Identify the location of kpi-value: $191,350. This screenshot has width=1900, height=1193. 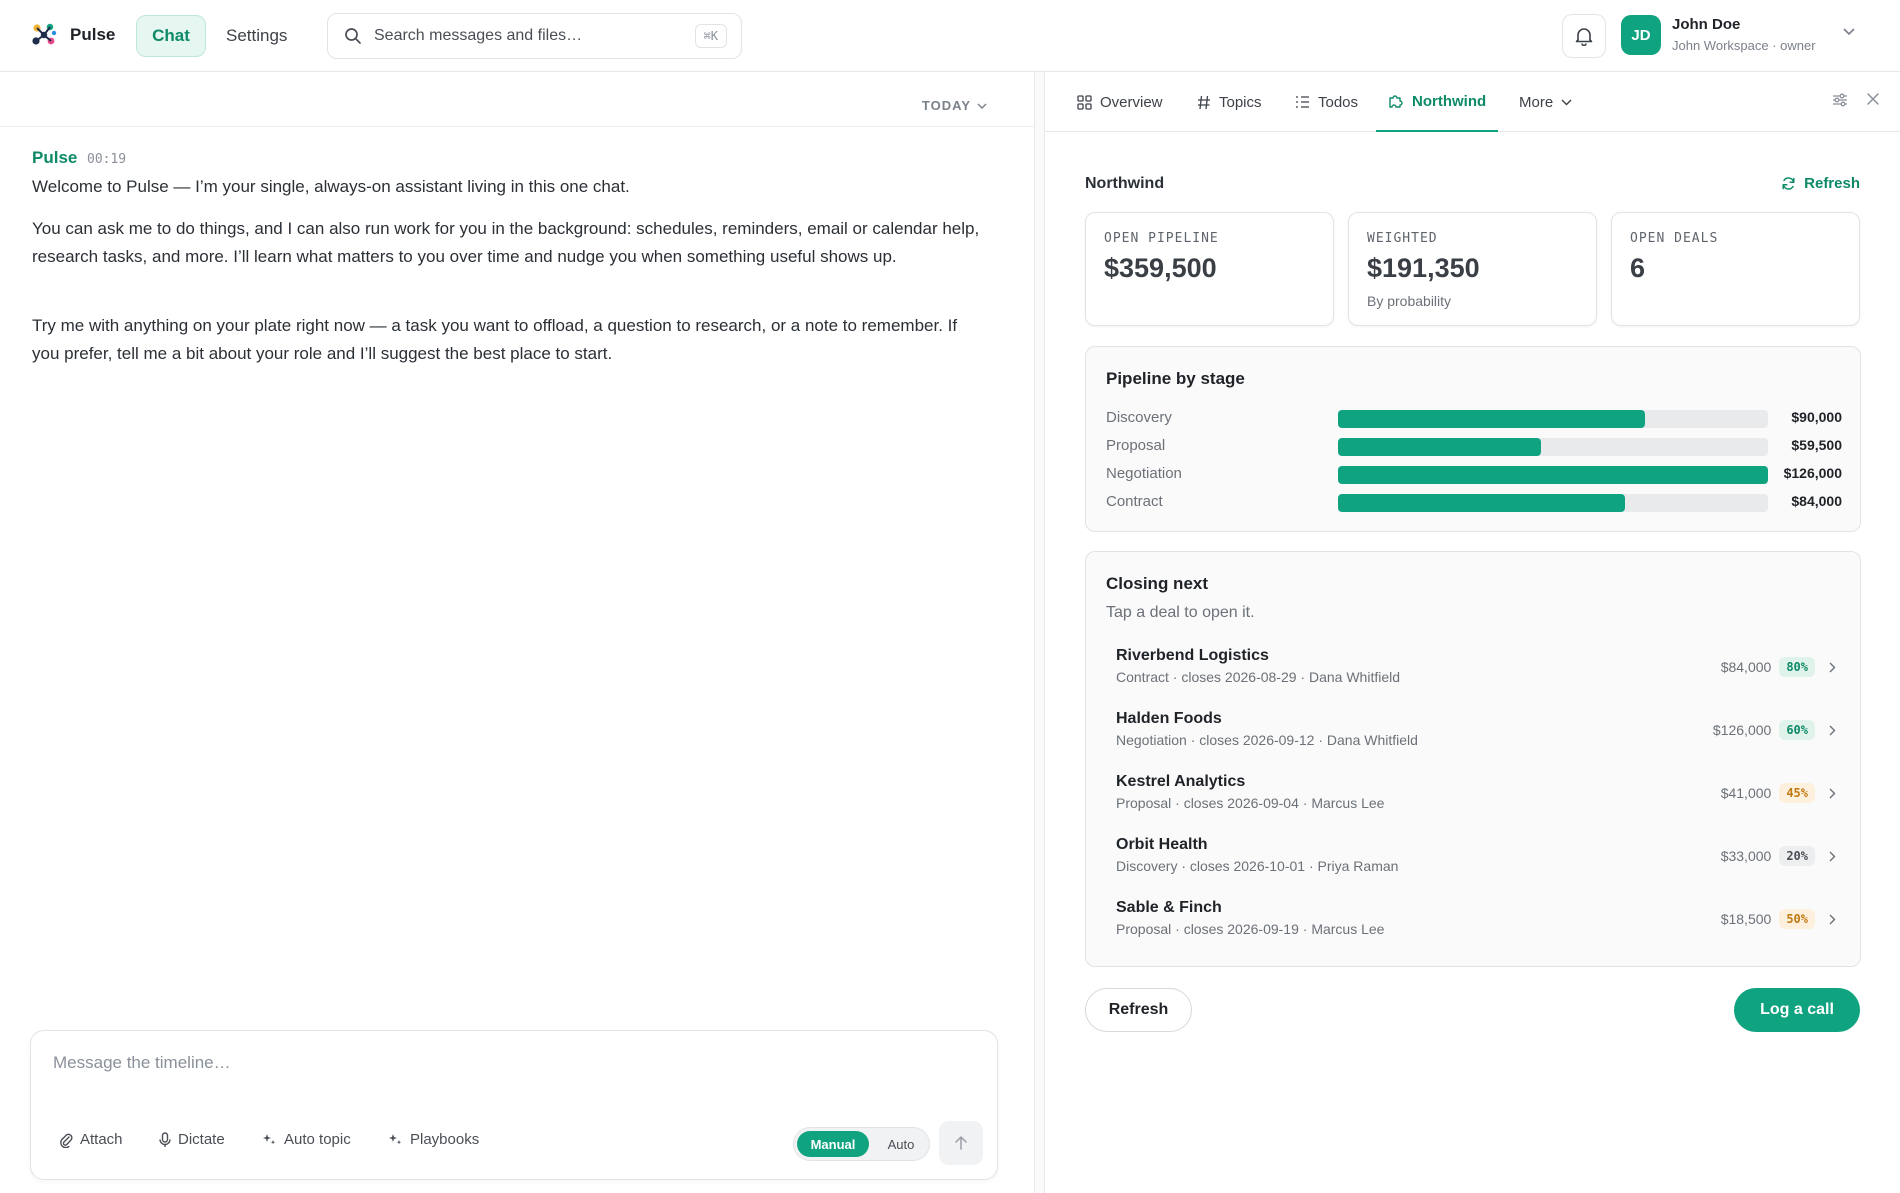
(1423, 268).